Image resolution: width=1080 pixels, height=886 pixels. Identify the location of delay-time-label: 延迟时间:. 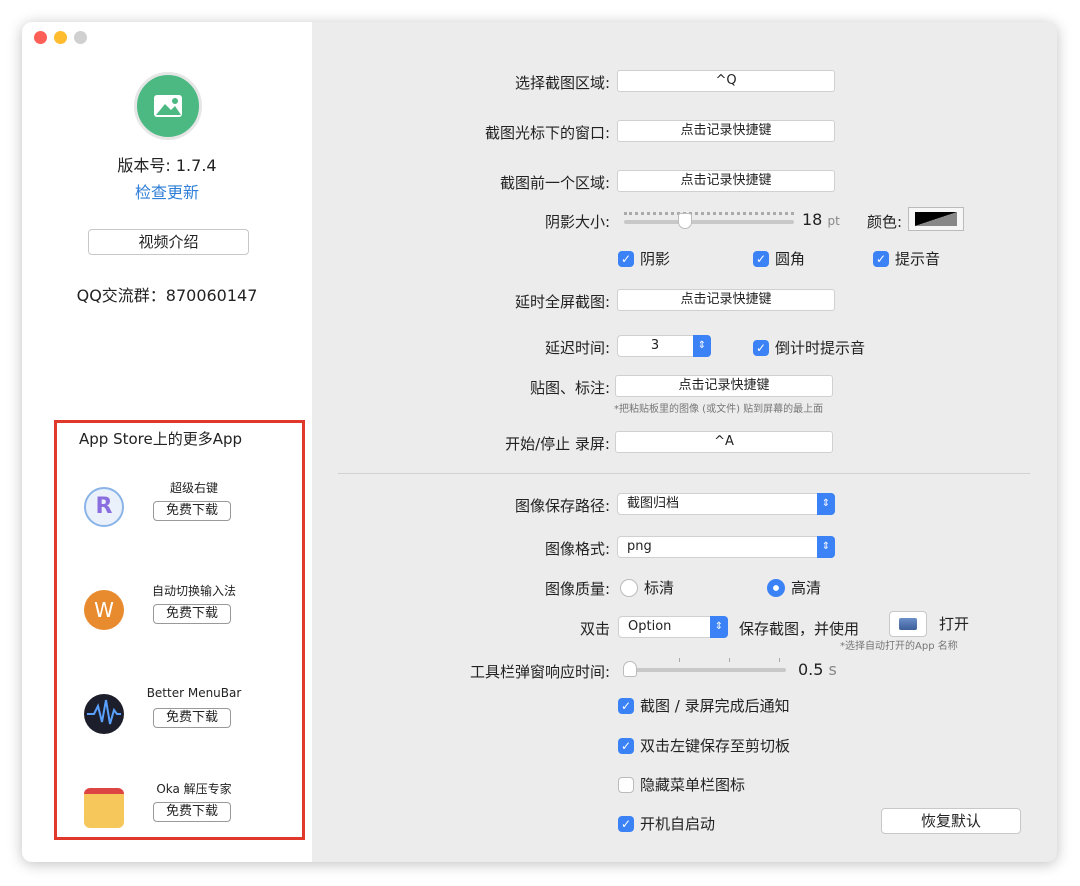
(577, 348).